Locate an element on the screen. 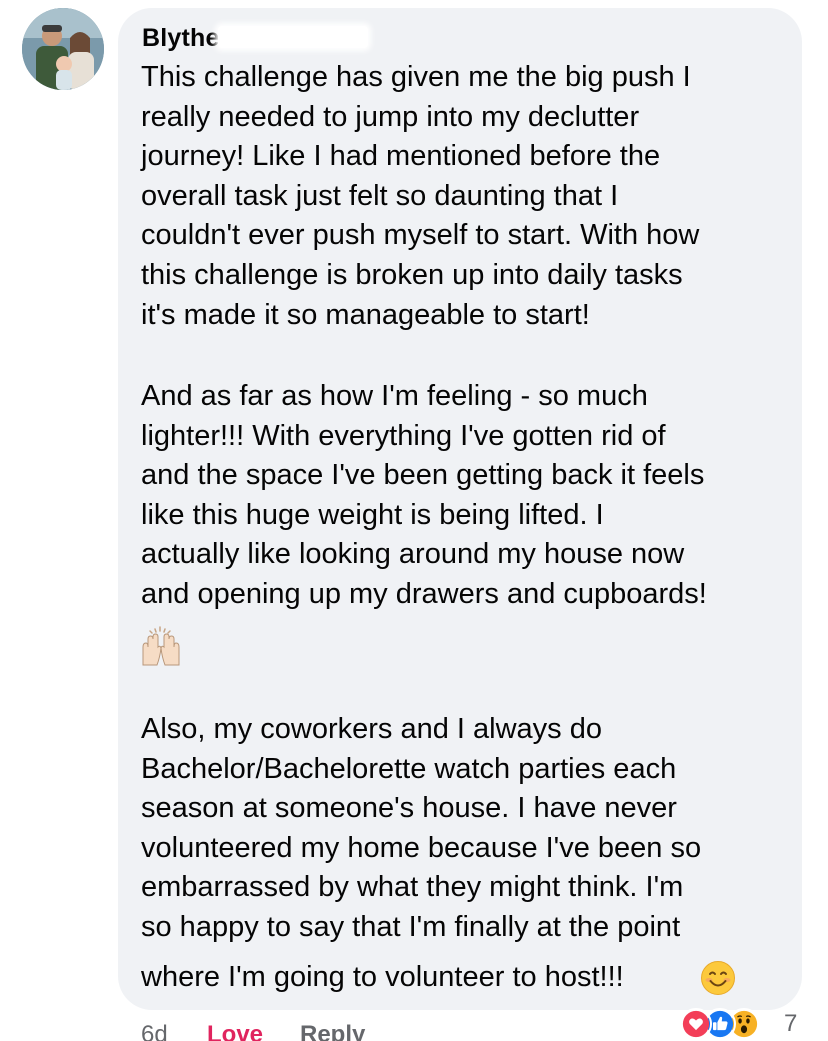 Image resolution: width=828 pixels, height=1041 pixels. comment-time: 6d is located at coordinates (154, 1030).